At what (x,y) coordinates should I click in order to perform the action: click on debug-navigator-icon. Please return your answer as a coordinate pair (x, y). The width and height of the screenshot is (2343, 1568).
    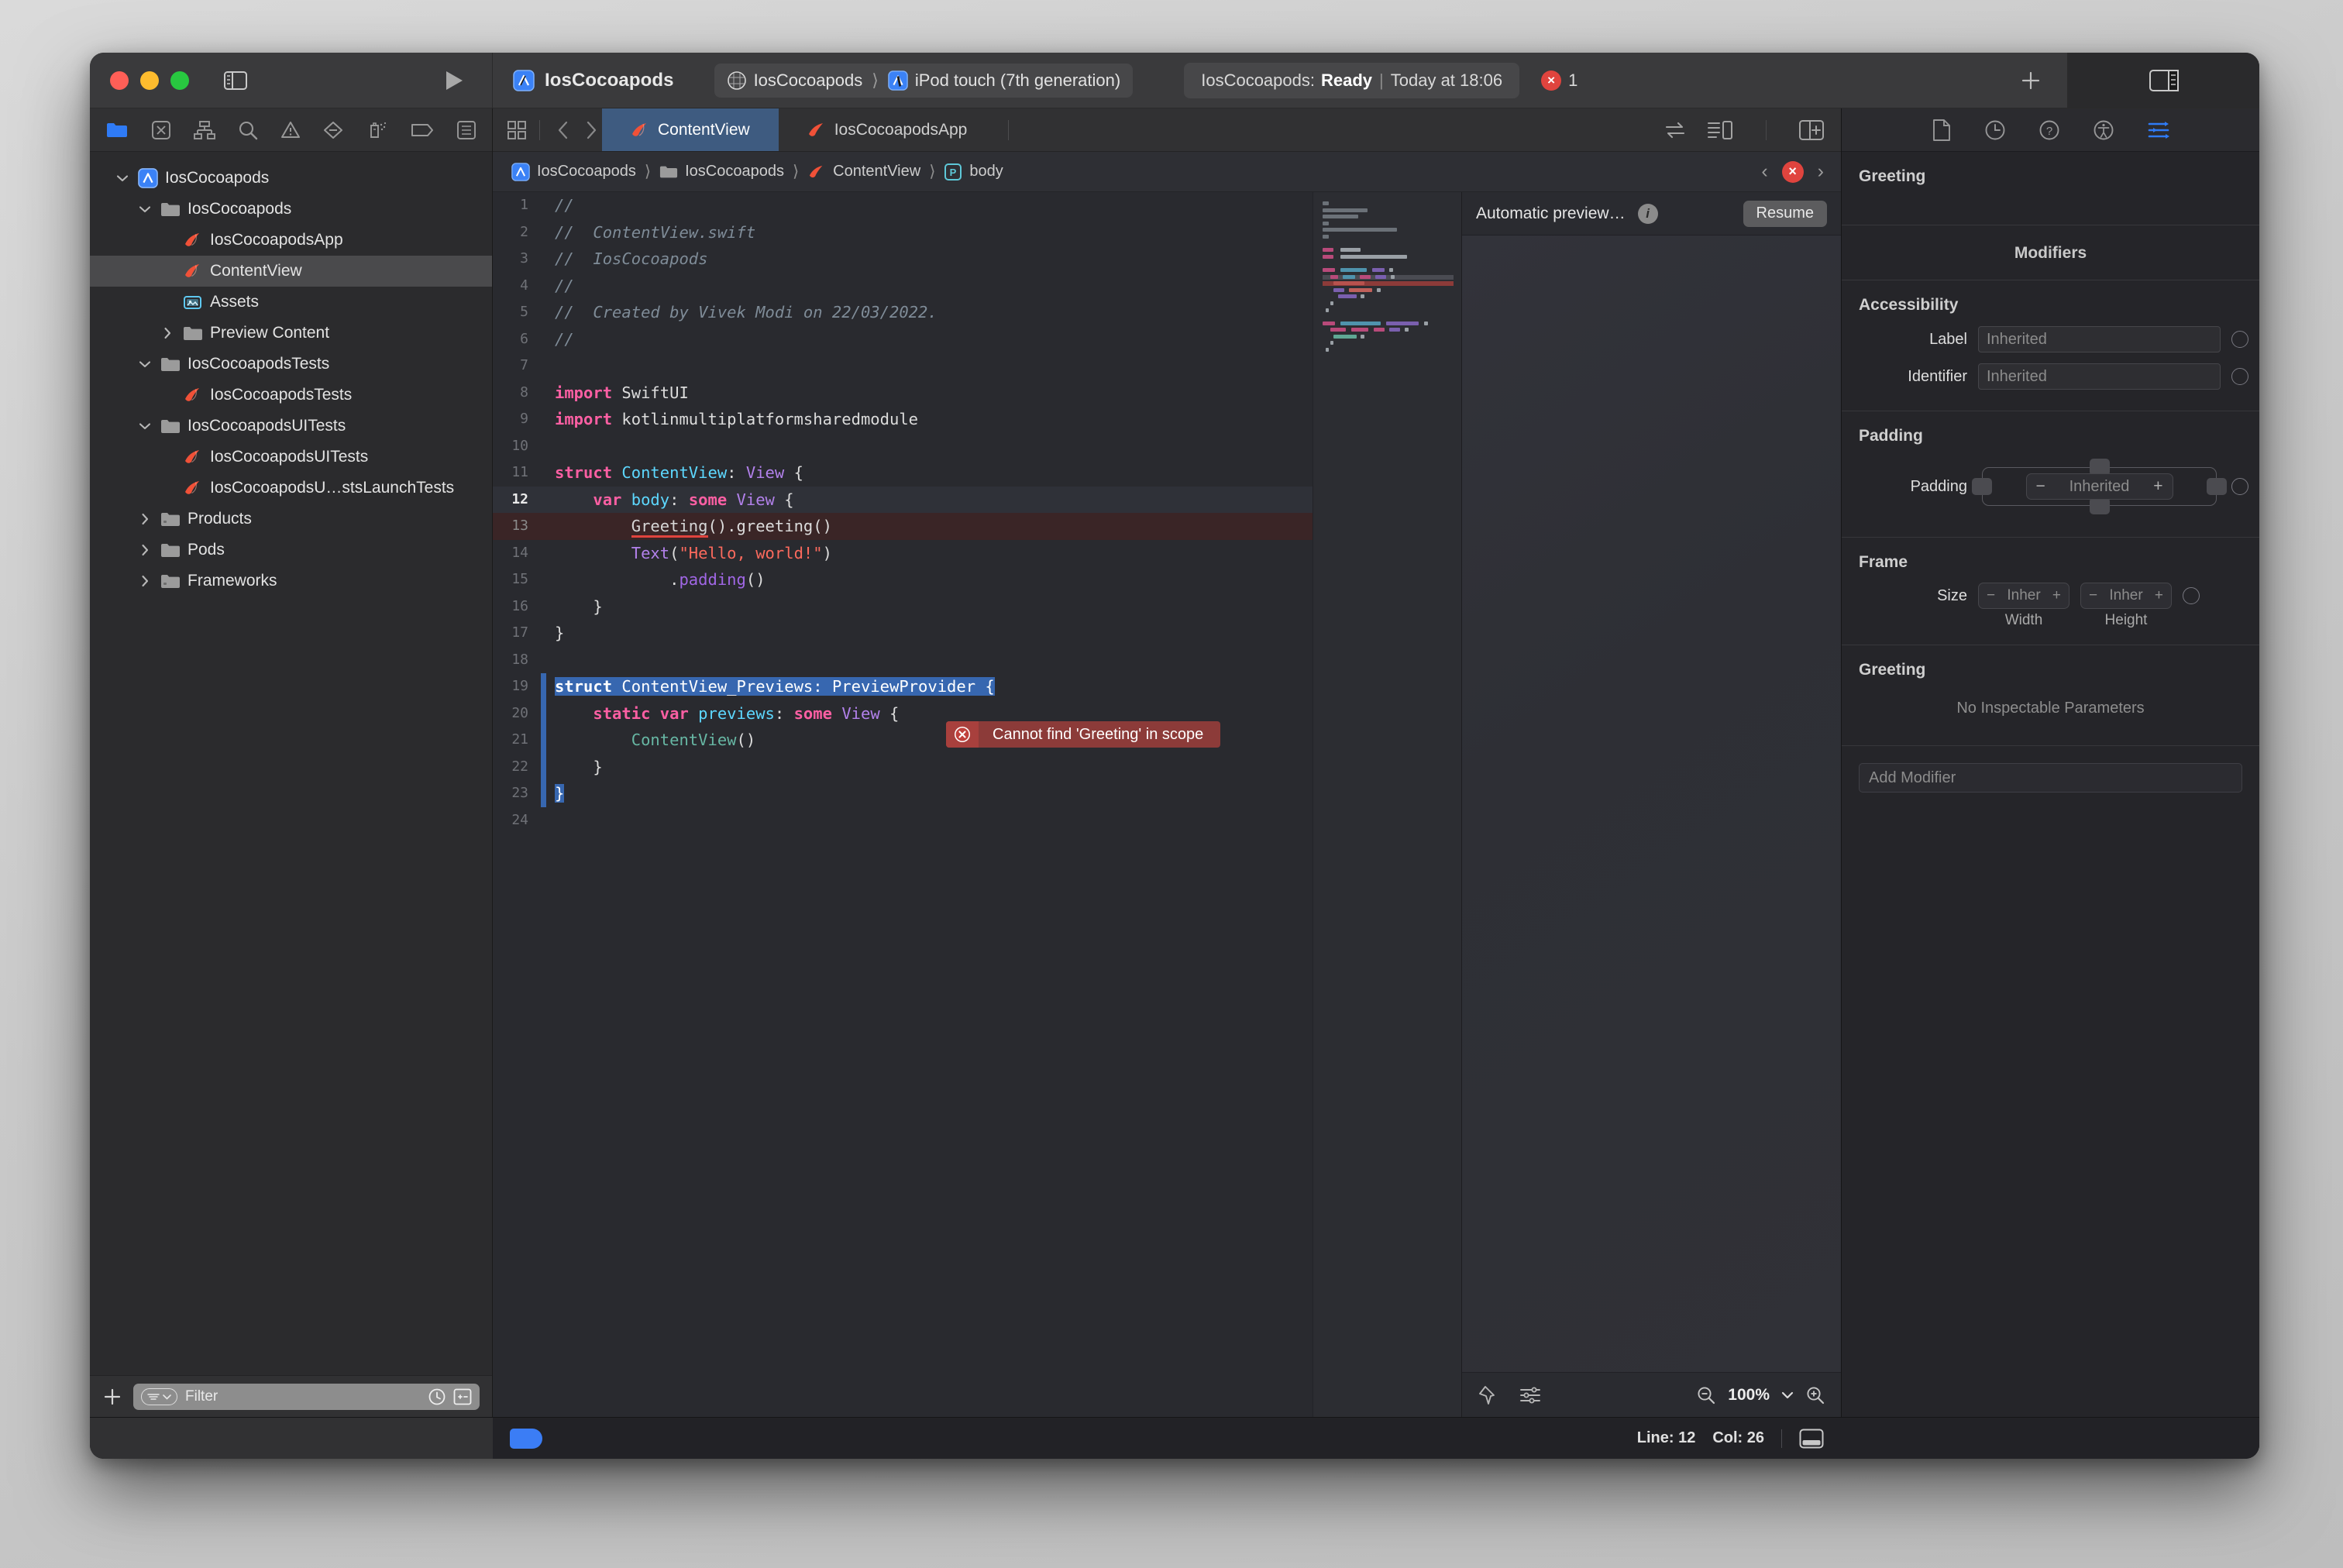
    Looking at the image, I should click on (377, 130).